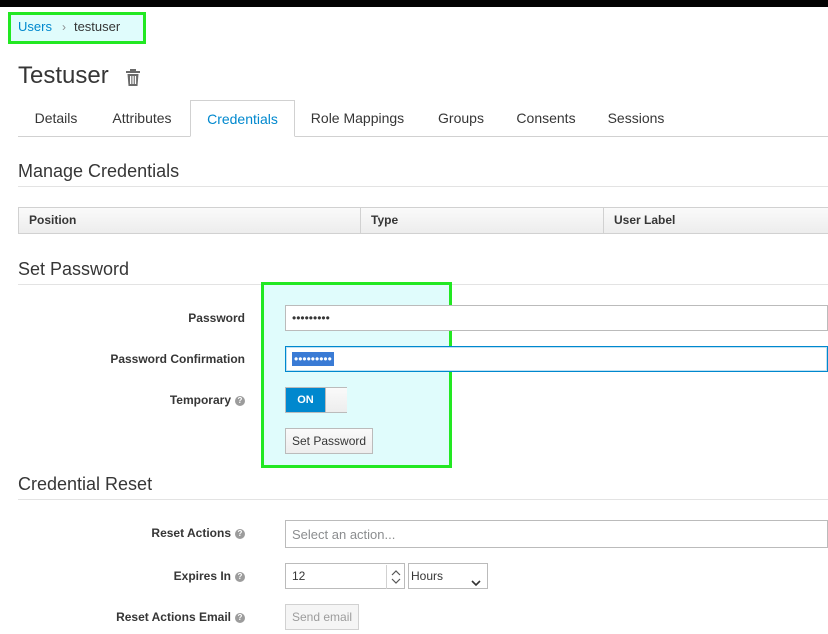 The height and width of the screenshot is (634, 828). Describe the element at coordinates (715, 220) in the screenshot. I see `column-user-label: User Label` at that location.